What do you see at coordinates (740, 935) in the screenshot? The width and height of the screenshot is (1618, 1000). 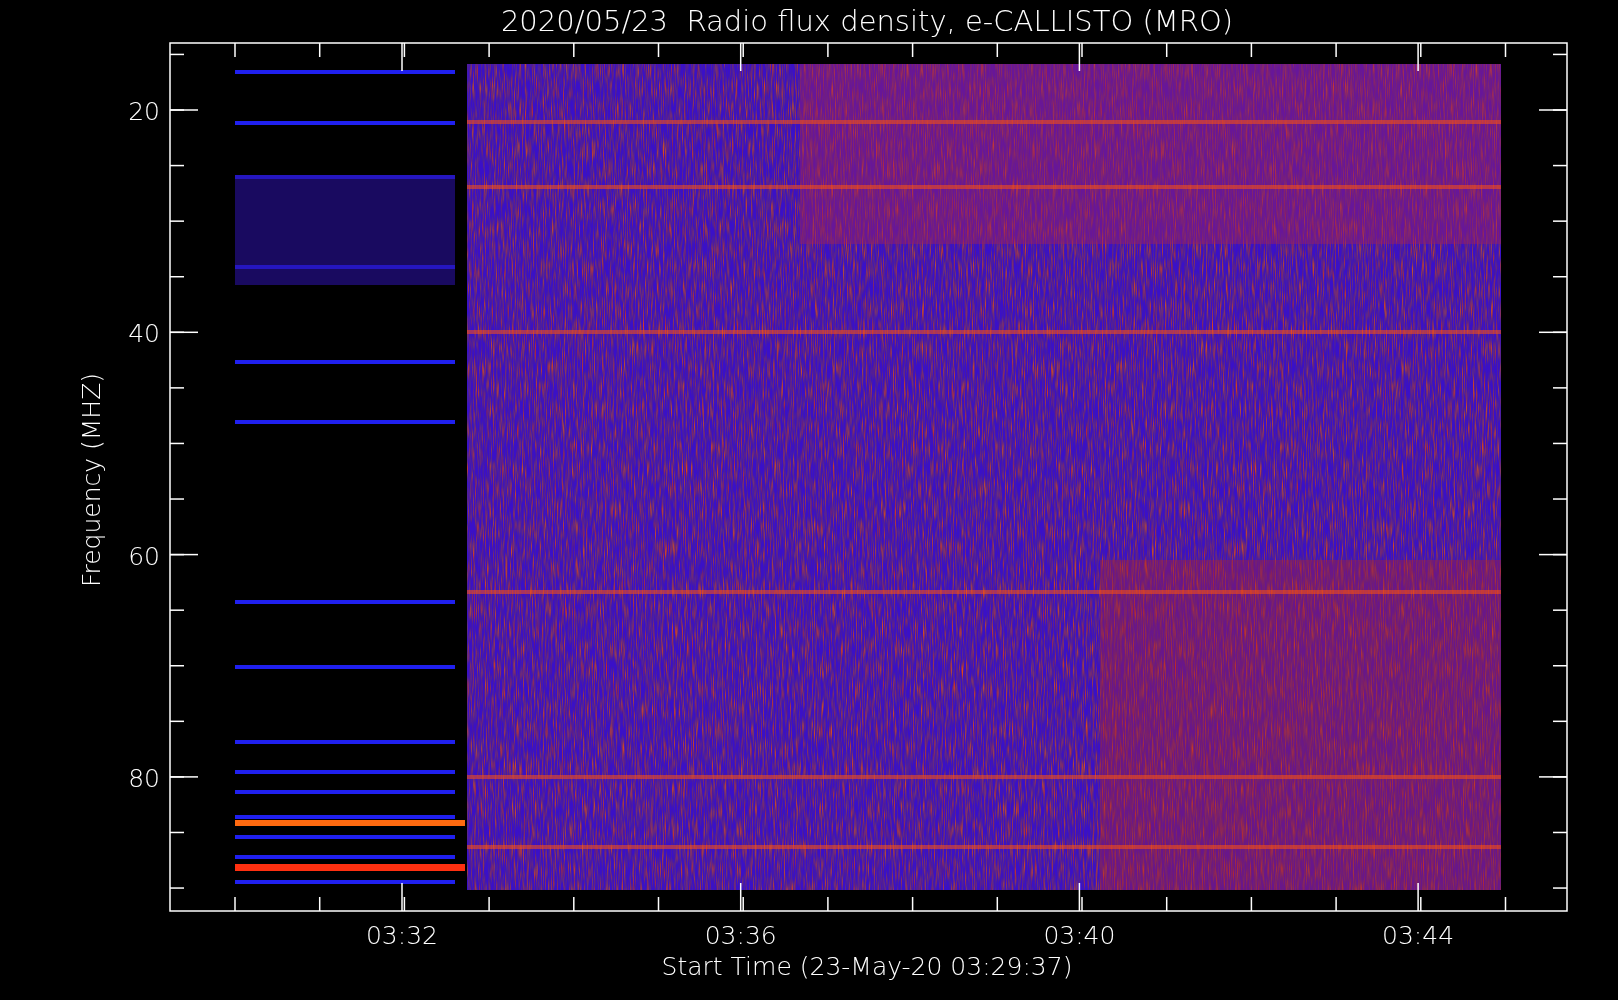 I see `x-tick-label: 03:36` at bounding box center [740, 935].